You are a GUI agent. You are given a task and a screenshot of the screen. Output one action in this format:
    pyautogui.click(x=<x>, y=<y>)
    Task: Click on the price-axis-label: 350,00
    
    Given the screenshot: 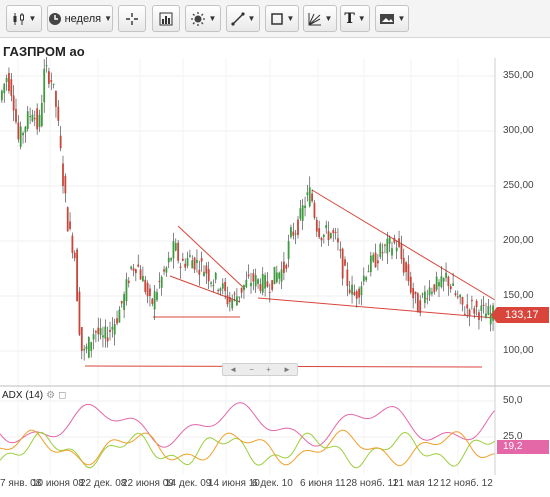 What is the action you would take?
    pyautogui.click(x=518, y=75)
    